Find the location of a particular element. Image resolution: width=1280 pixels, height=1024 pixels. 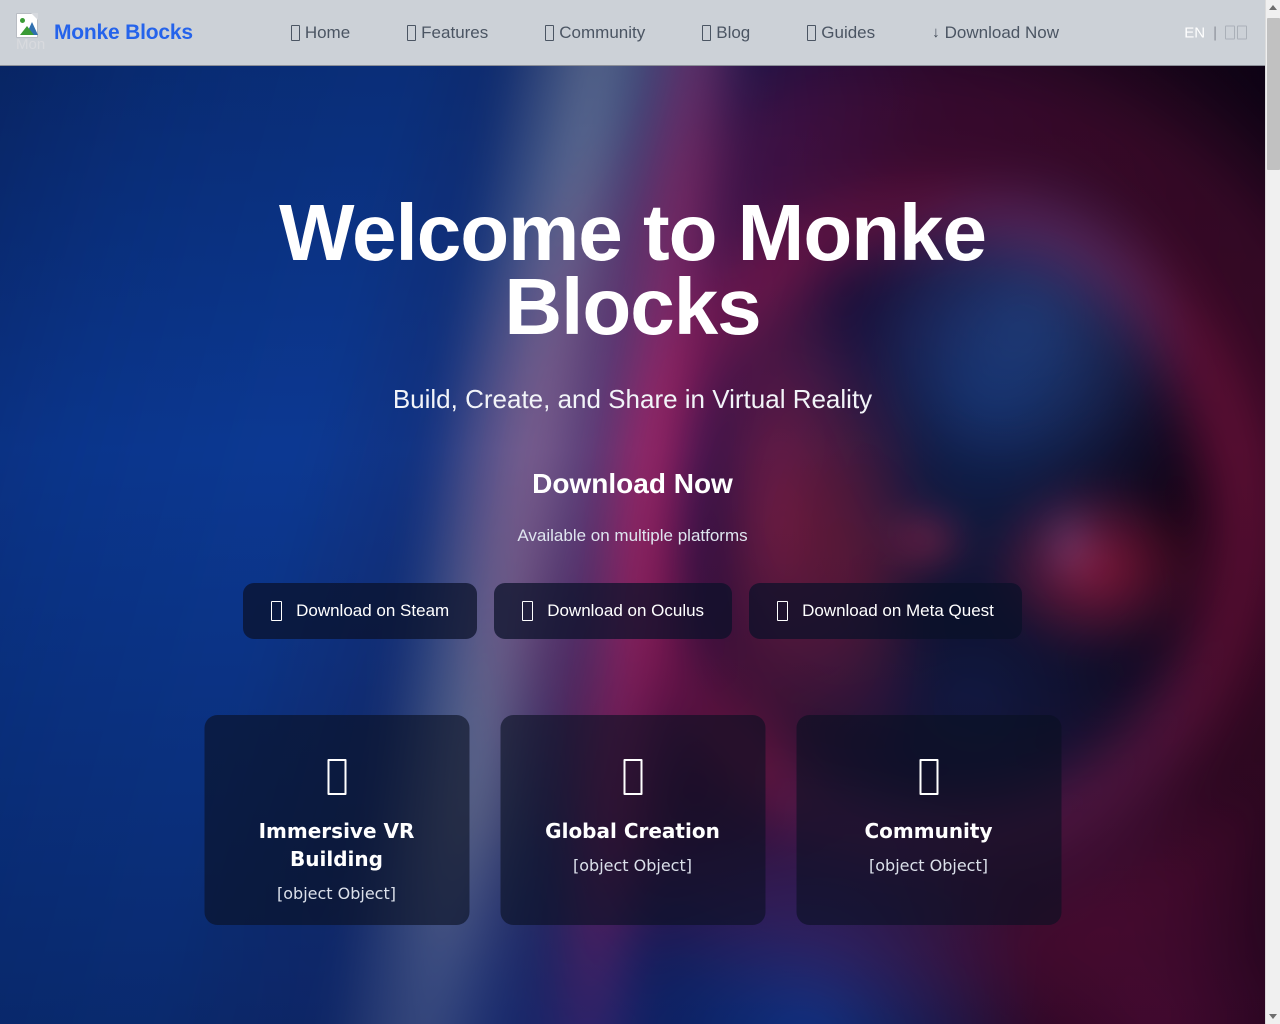

nav-item-community: Community is located at coordinates (595, 33).